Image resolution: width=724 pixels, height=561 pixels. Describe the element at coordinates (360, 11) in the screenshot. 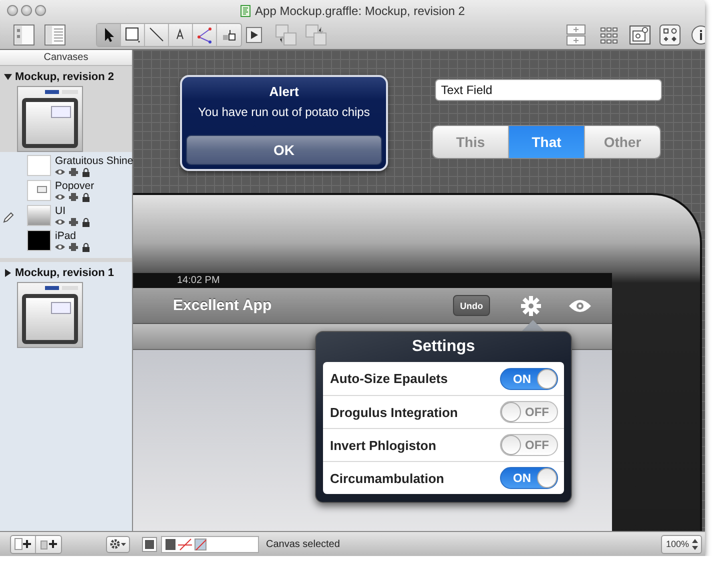

I see `window-title: App Mockup.graffle: Mockup, revision 2` at that location.